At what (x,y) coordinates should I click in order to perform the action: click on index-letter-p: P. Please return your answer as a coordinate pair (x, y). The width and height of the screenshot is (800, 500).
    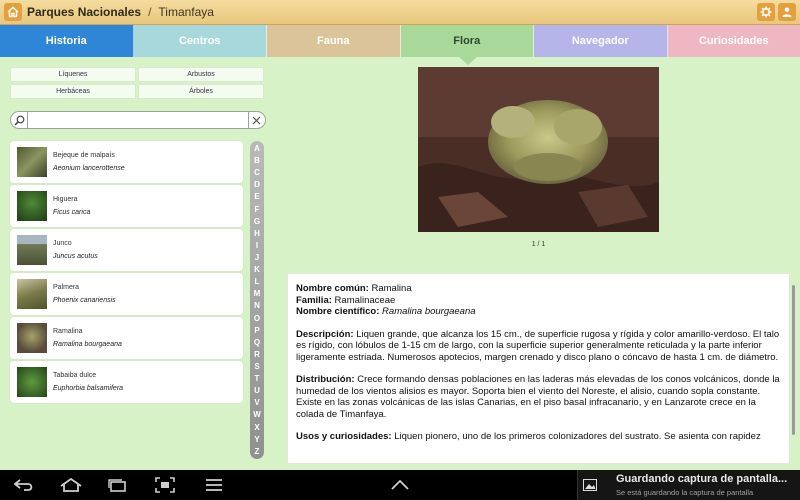
    Looking at the image, I should click on (256, 330).